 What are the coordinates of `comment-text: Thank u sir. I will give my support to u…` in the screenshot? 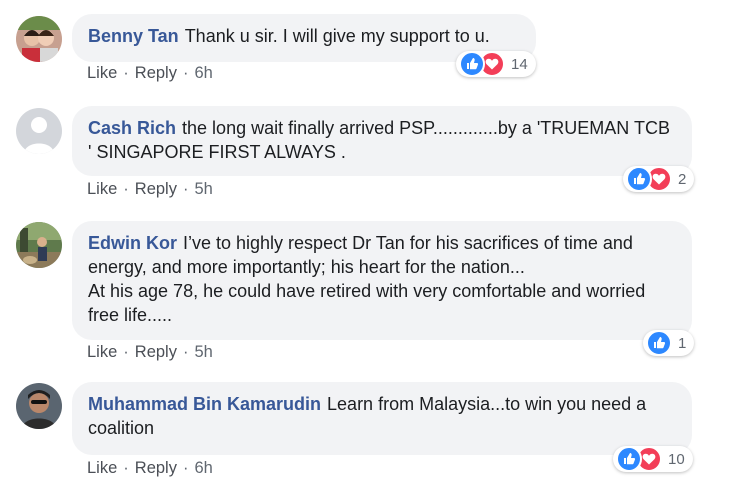 It's located at (337, 36).